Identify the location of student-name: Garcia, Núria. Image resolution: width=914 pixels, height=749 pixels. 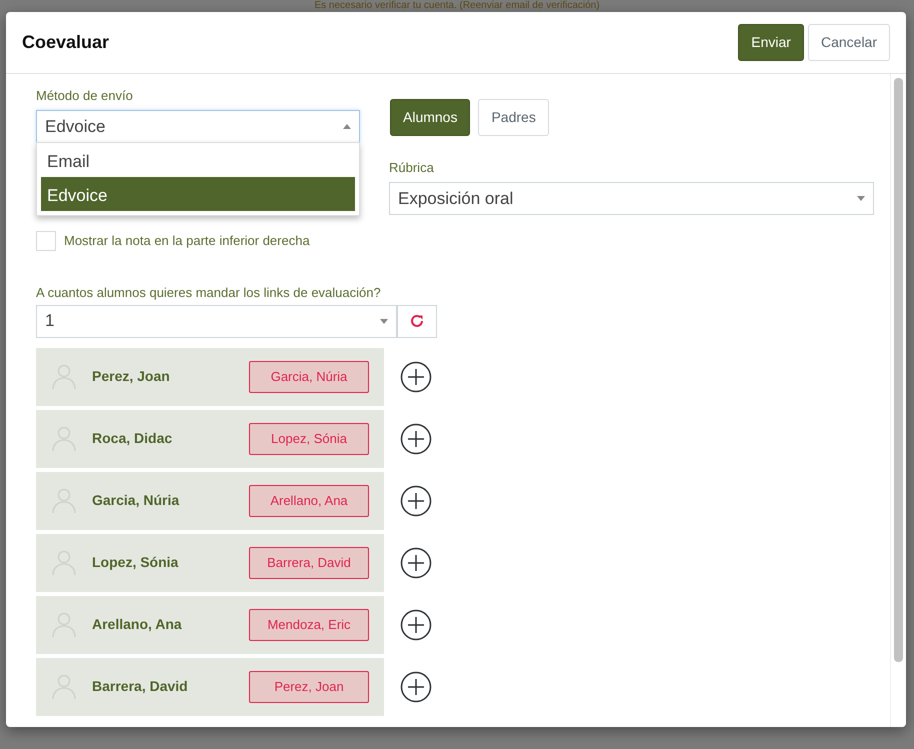
(136, 500).